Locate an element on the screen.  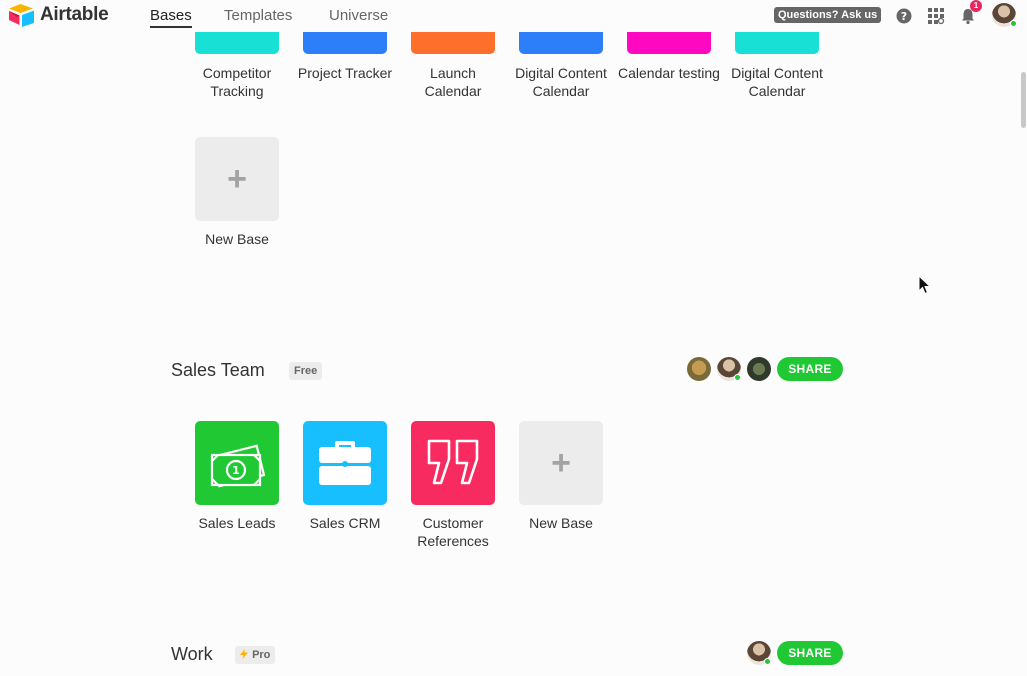
base-label: Competitor Tracking is located at coordinates (237, 82).